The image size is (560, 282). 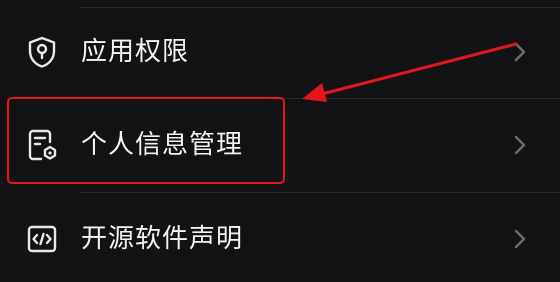 What do you see at coordinates (320, 7) in the screenshot?
I see `divider-top` at bounding box center [320, 7].